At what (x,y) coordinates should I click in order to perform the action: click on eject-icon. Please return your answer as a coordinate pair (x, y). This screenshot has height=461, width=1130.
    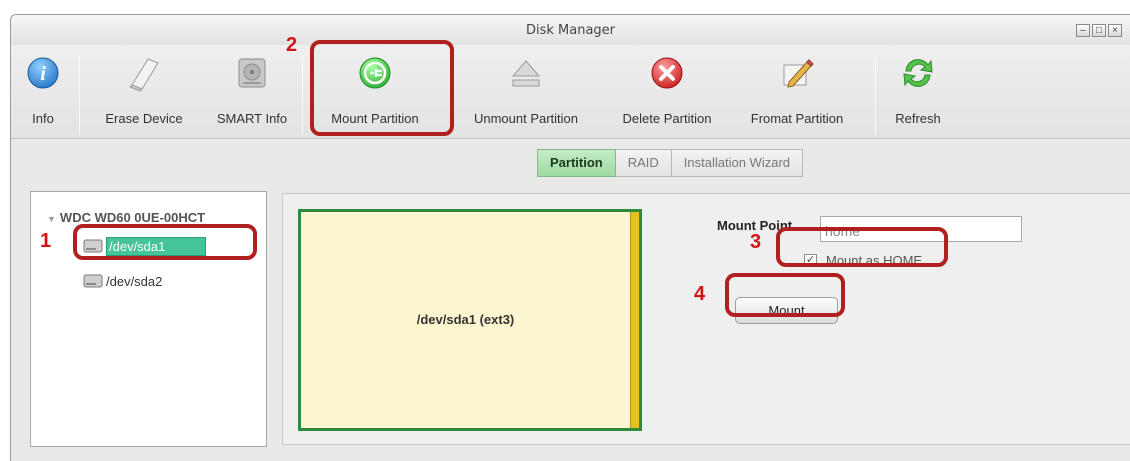
    Looking at the image, I should click on (526, 73).